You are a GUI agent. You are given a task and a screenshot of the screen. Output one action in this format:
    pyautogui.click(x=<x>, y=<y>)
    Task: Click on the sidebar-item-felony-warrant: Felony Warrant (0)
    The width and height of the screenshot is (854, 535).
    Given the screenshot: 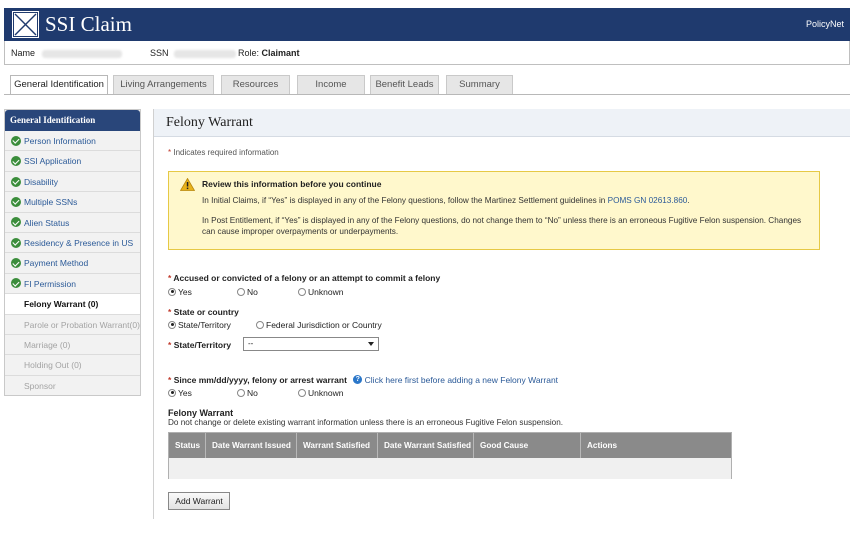 What is the action you would take?
    pyautogui.click(x=72, y=304)
    